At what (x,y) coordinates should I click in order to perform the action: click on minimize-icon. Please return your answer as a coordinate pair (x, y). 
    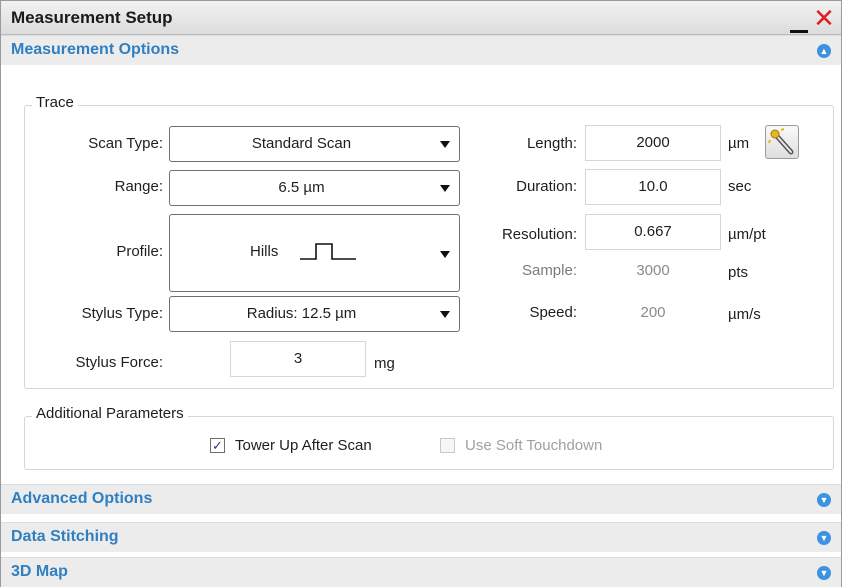
    Looking at the image, I should click on (799, 31).